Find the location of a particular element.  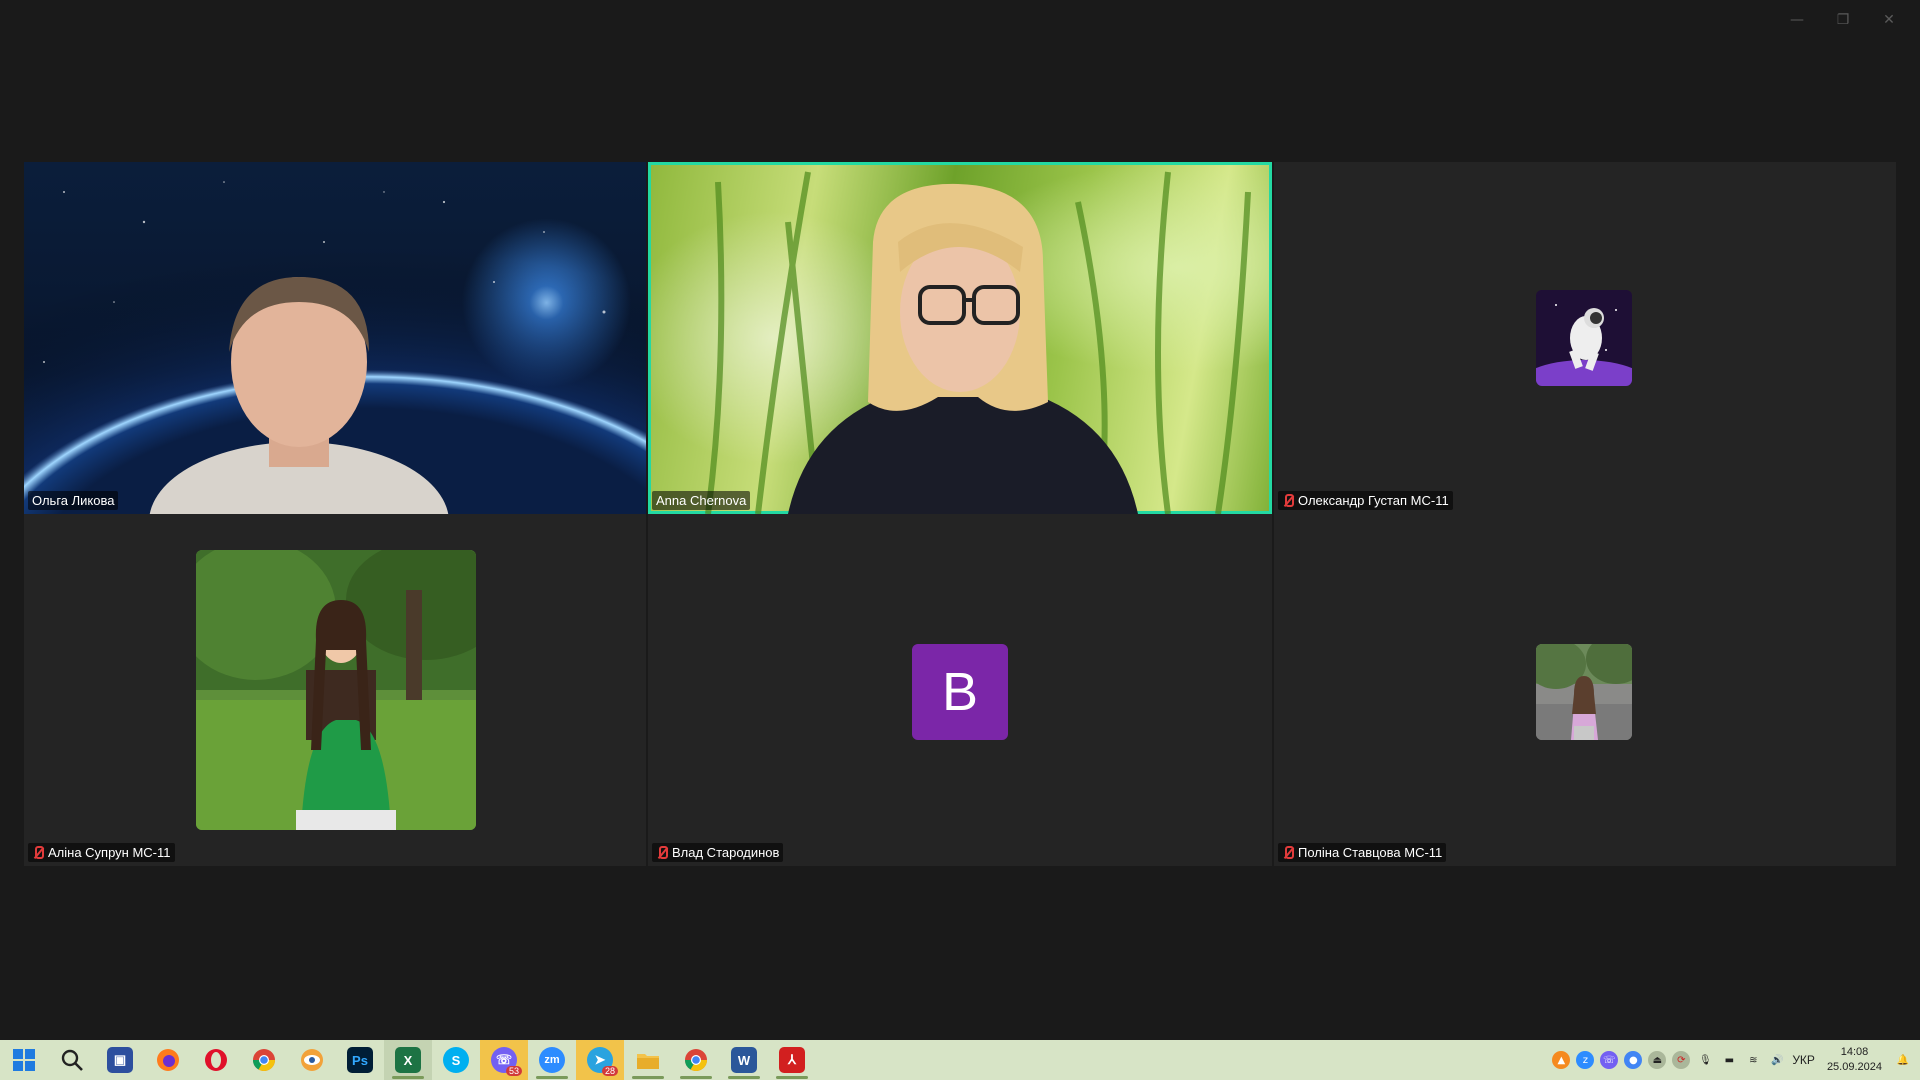

participant-name-tag: Аліна Супрун МС-11 is located at coordinates (101, 852).